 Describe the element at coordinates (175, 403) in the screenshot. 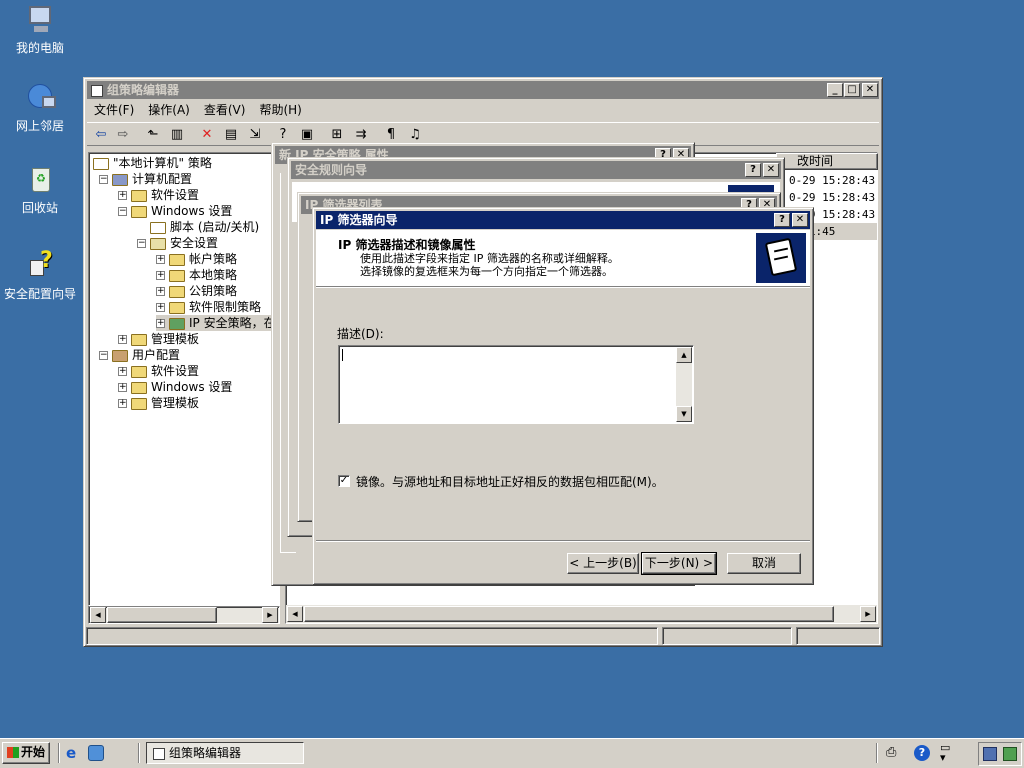

I see `tree-node-label: 管理模板` at that location.